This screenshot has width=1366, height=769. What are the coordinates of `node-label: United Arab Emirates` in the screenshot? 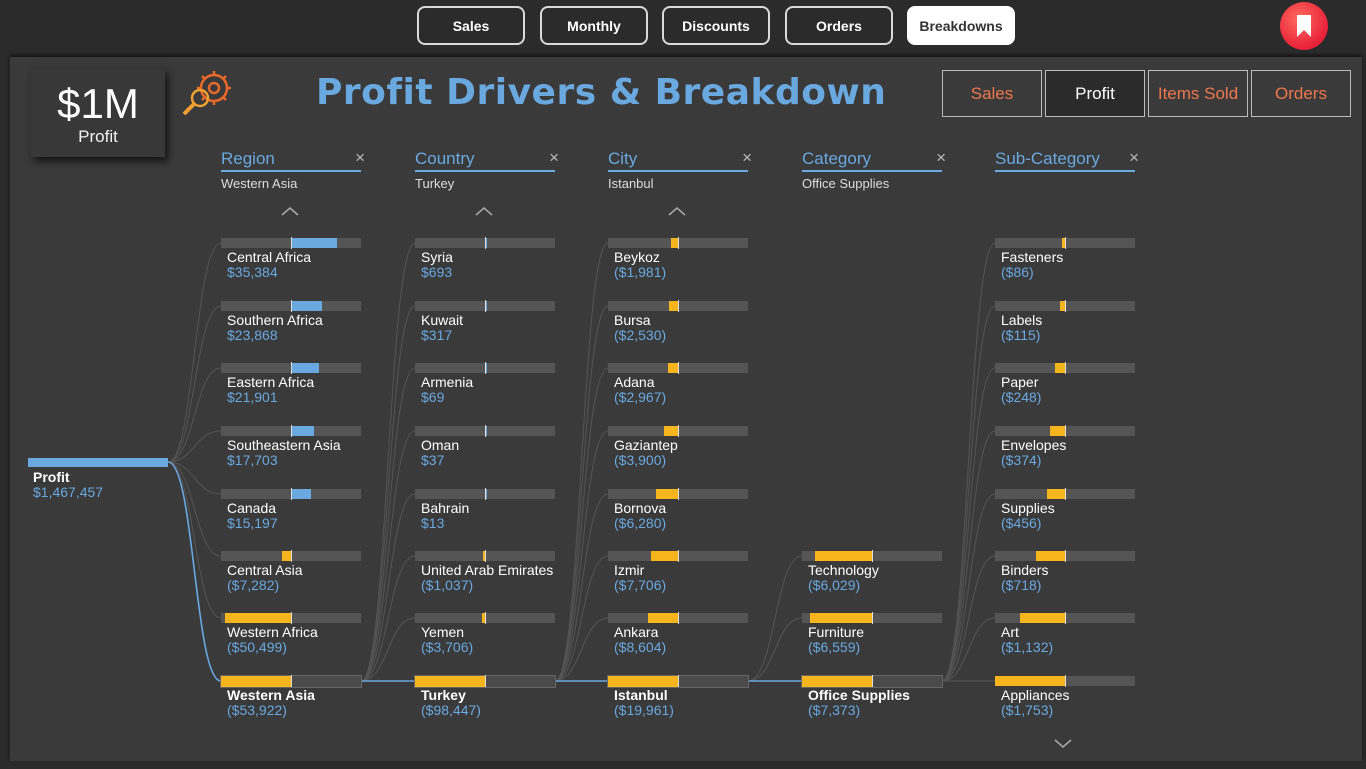 It's located at (487, 570).